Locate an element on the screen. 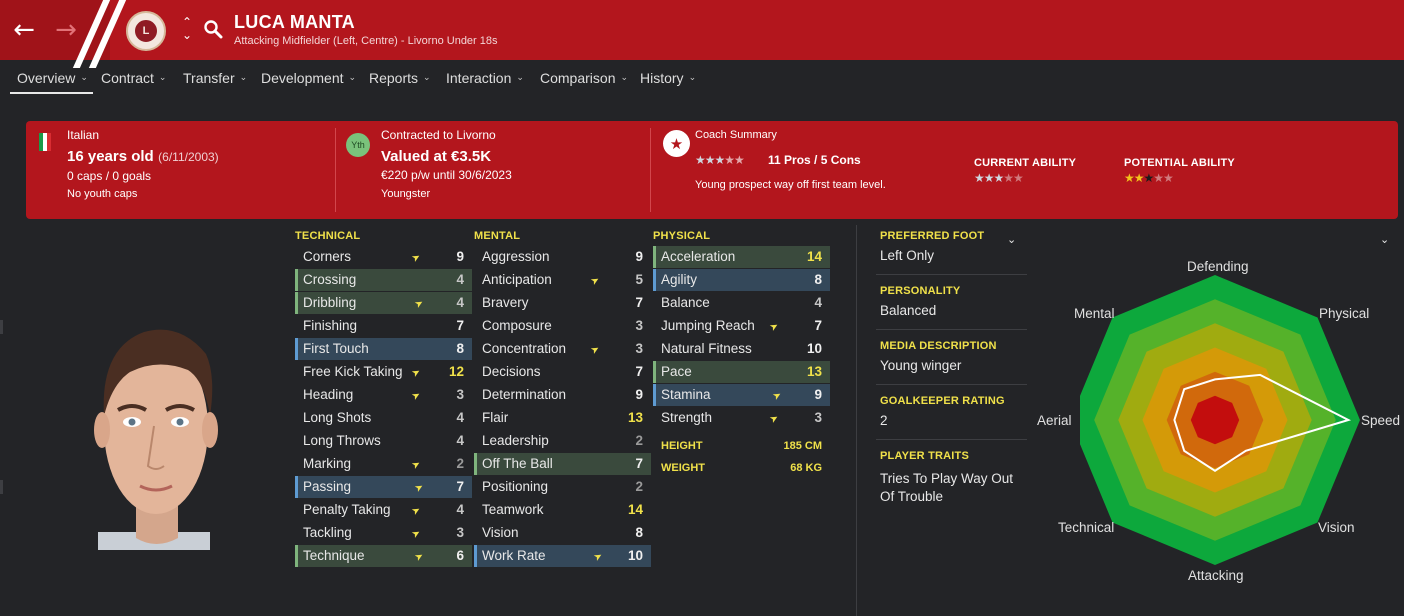 The image size is (1404, 616). current-ability-stars: ★★★★★ is located at coordinates (999, 178).